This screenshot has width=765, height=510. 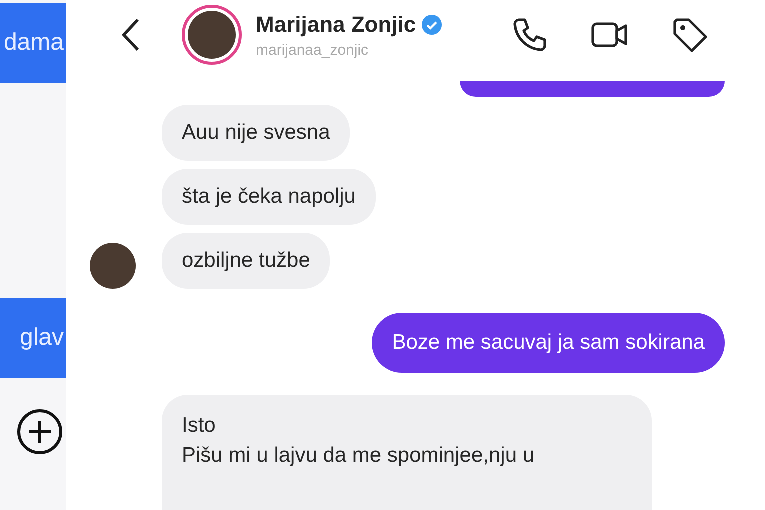 What do you see at coordinates (33, 338) in the screenshot?
I see `message-bubble: glav` at bounding box center [33, 338].